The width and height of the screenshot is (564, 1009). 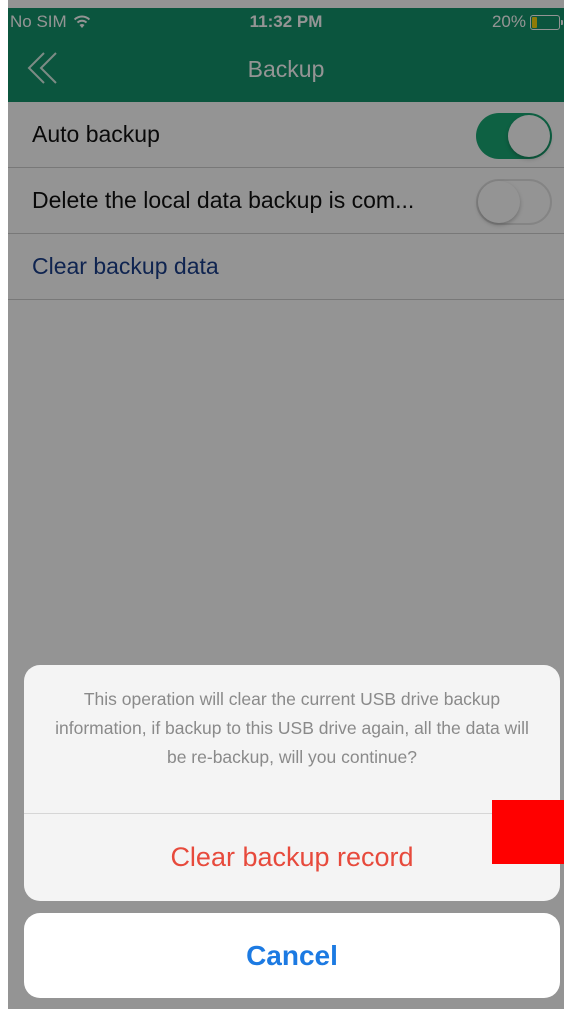 What do you see at coordinates (292, 955) in the screenshot?
I see `cancel-button: Cancel` at bounding box center [292, 955].